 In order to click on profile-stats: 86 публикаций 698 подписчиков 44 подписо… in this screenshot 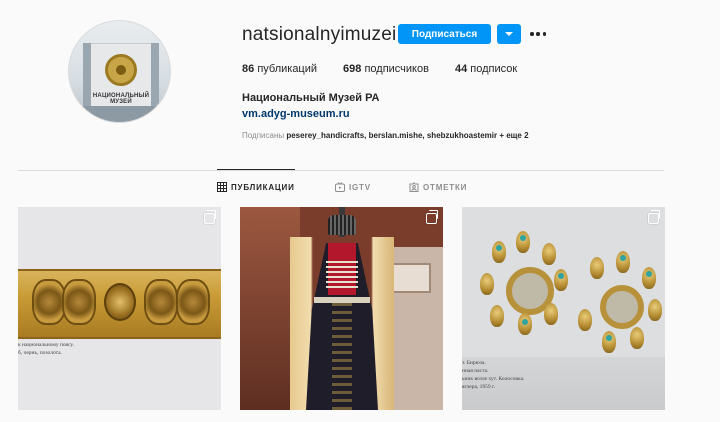, I will do `click(392, 69)`.